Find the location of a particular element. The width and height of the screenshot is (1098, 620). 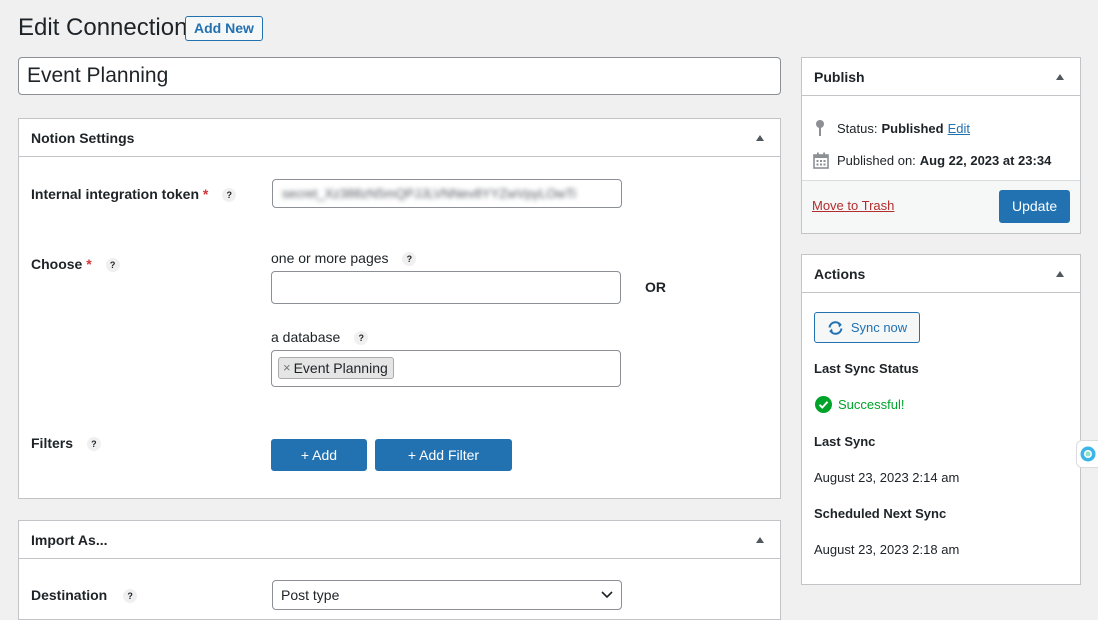

sync-icon is located at coordinates (835, 327).